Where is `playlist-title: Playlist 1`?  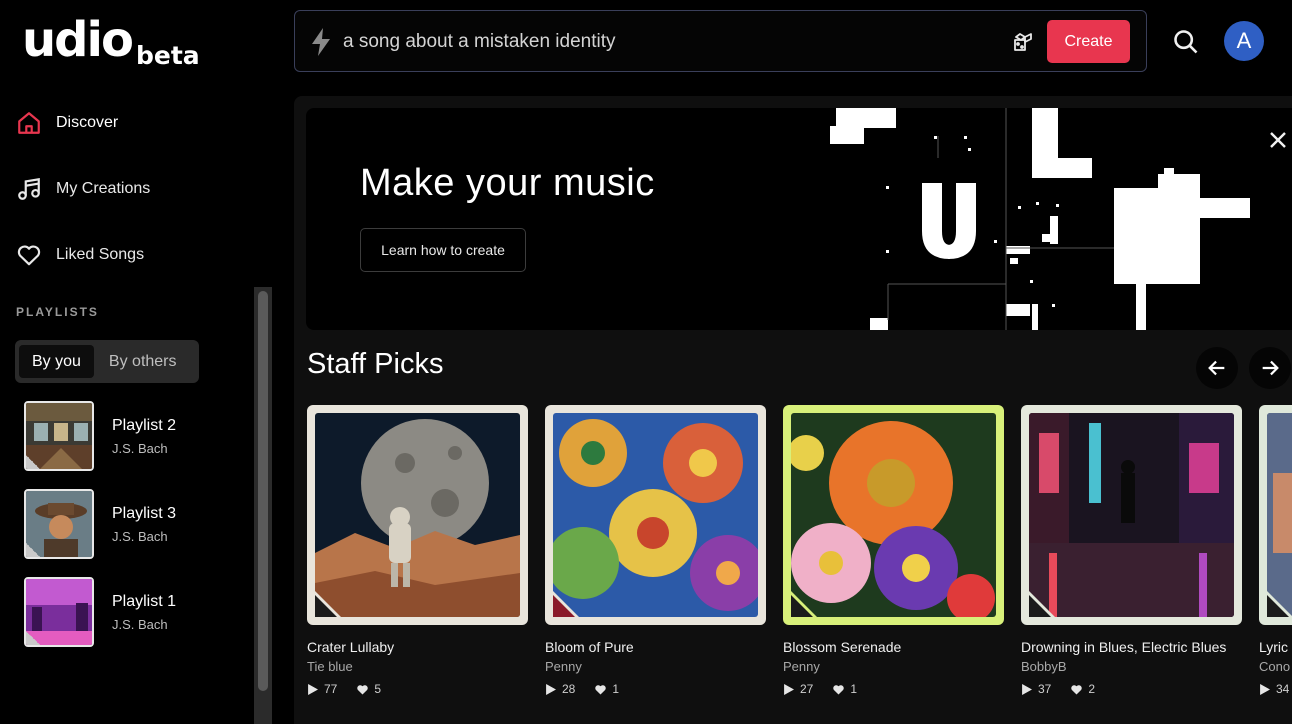 playlist-title: Playlist 1 is located at coordinates (144, 601).